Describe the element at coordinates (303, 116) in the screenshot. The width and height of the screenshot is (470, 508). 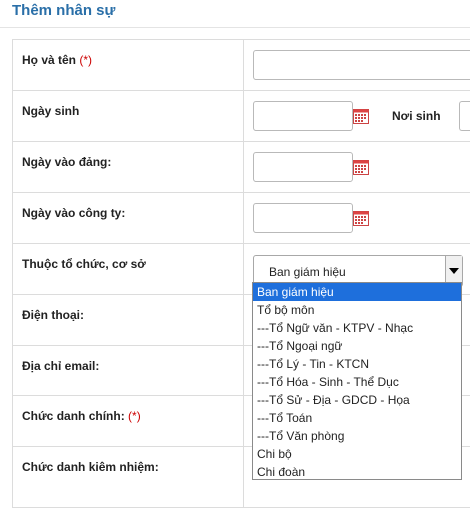
I see `birth-date-input` at that location.